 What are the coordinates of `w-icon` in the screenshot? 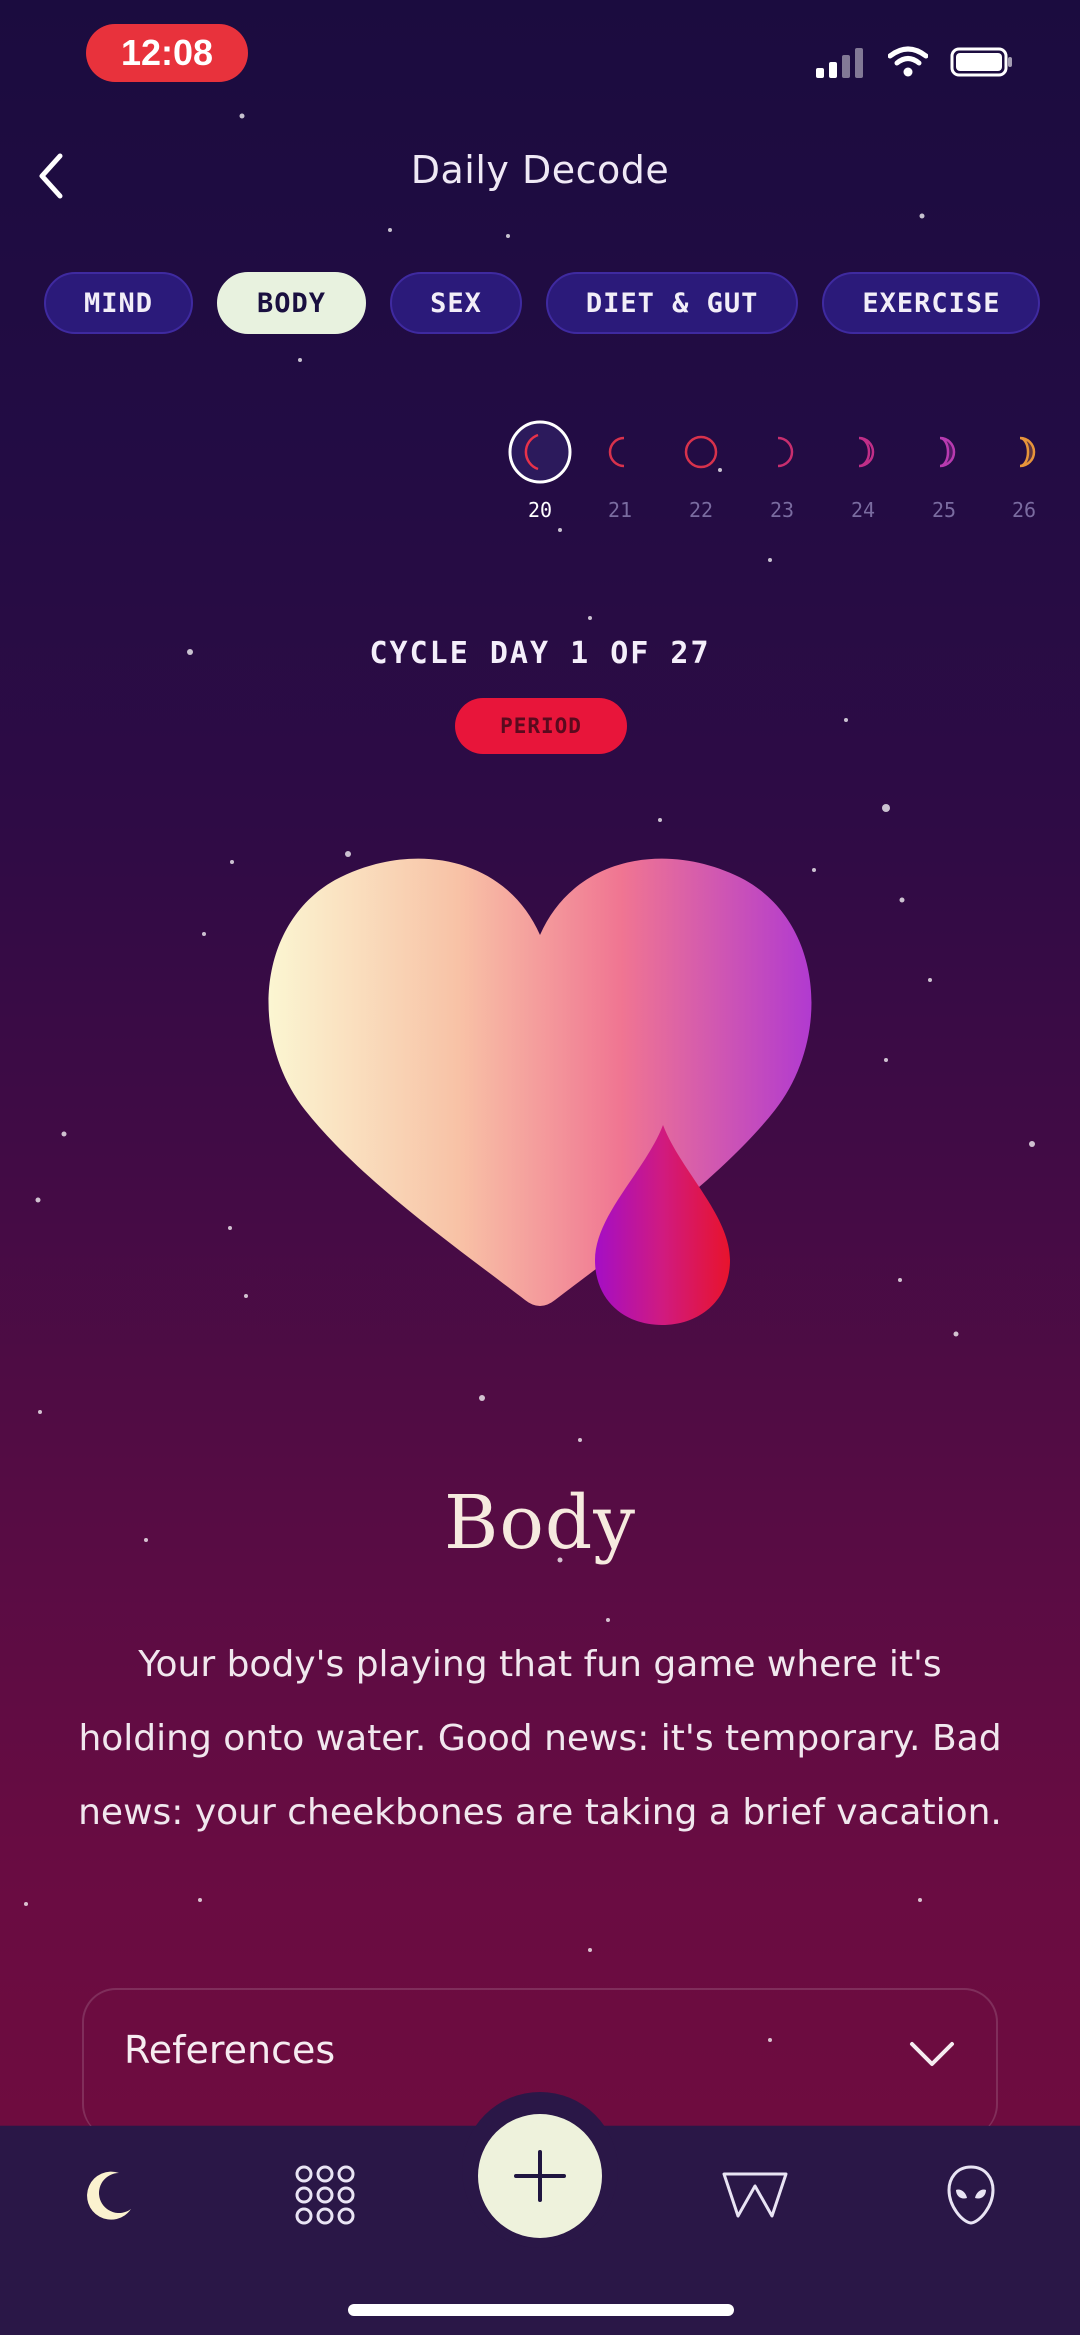 It's located at (755, 2195).